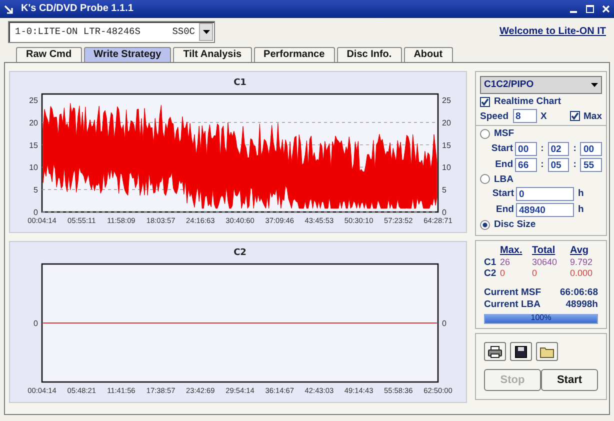 This screenshot has width=614, height=421. What do you see at coordinates (491, 274) in the screenshot?
I see `row-label: C2` at bounding box center [491, 274].